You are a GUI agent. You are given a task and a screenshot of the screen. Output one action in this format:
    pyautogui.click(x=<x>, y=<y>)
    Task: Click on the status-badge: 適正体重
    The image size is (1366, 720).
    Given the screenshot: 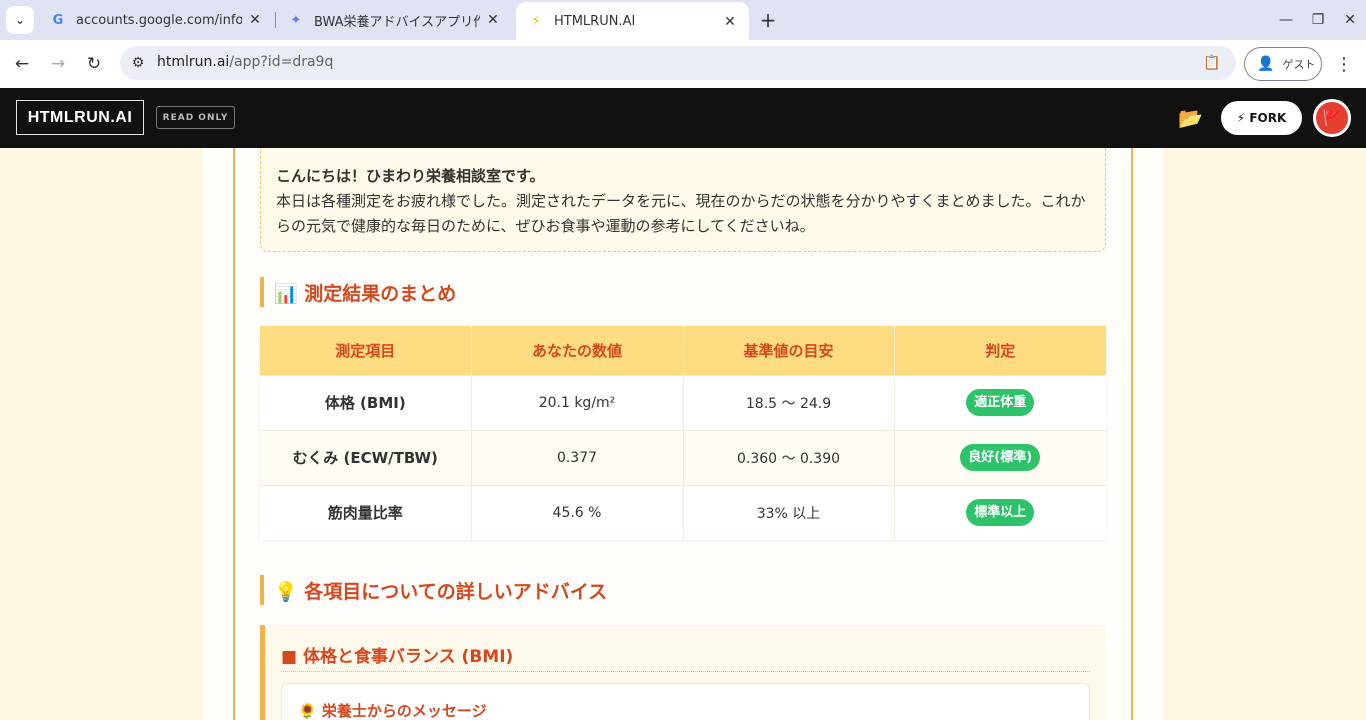 What is the action you would take?
    pyautogui.click(x=1000, y=402)
    